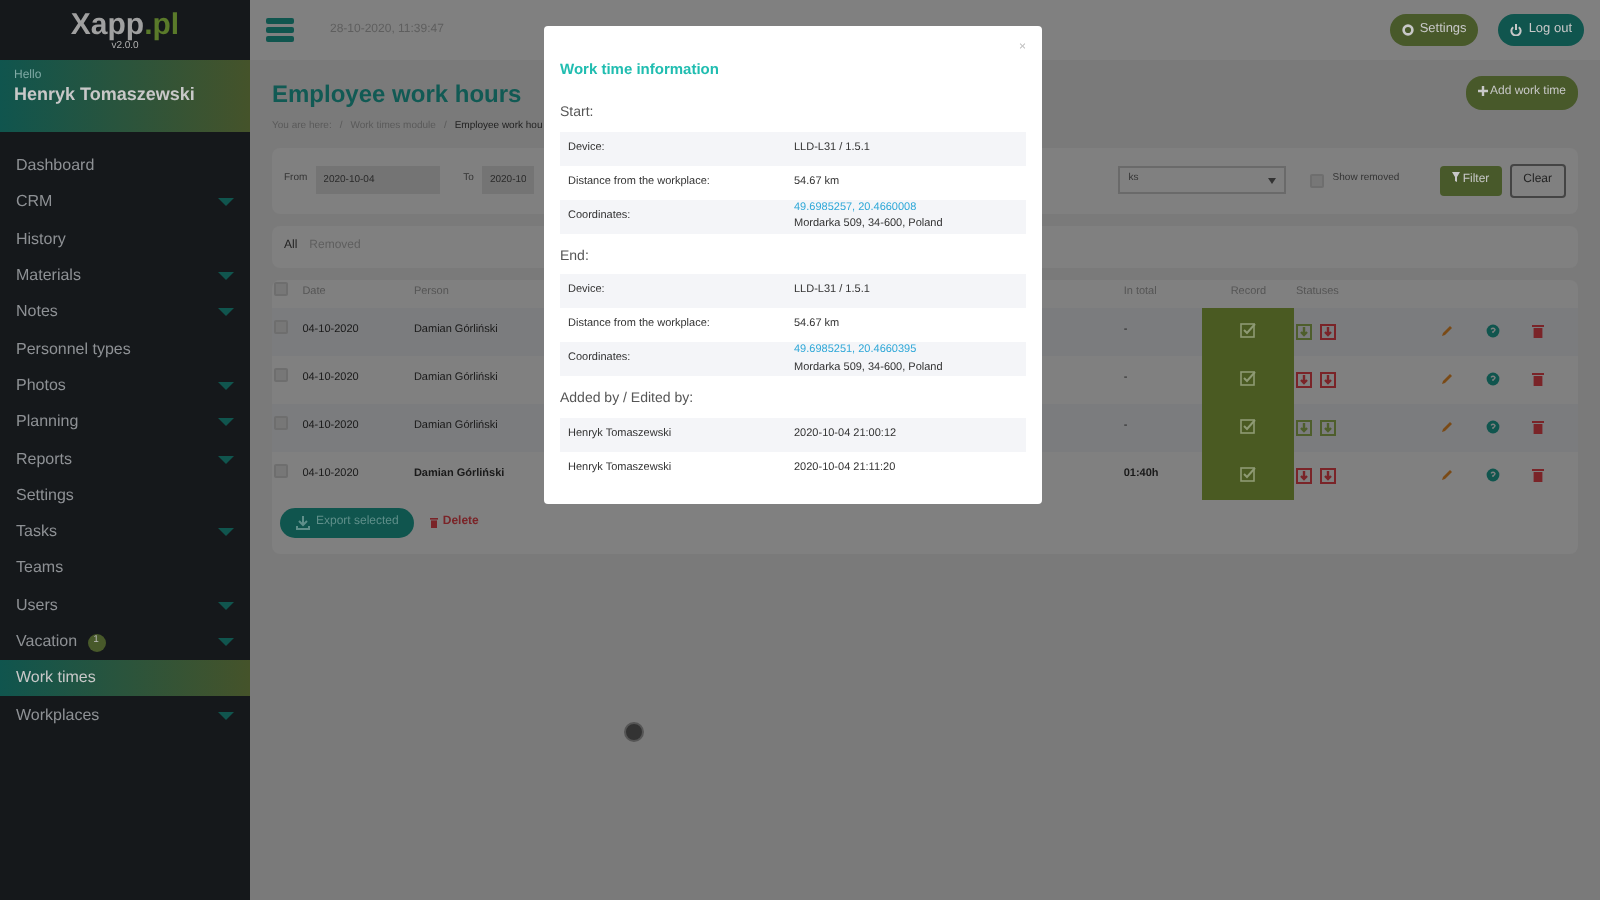 This screenshot has width=1600, height=900. What do you see at coordinates (125, 605) in the screenshot?
I see `sidebar-item: Users` at bounding box center [125, 605].